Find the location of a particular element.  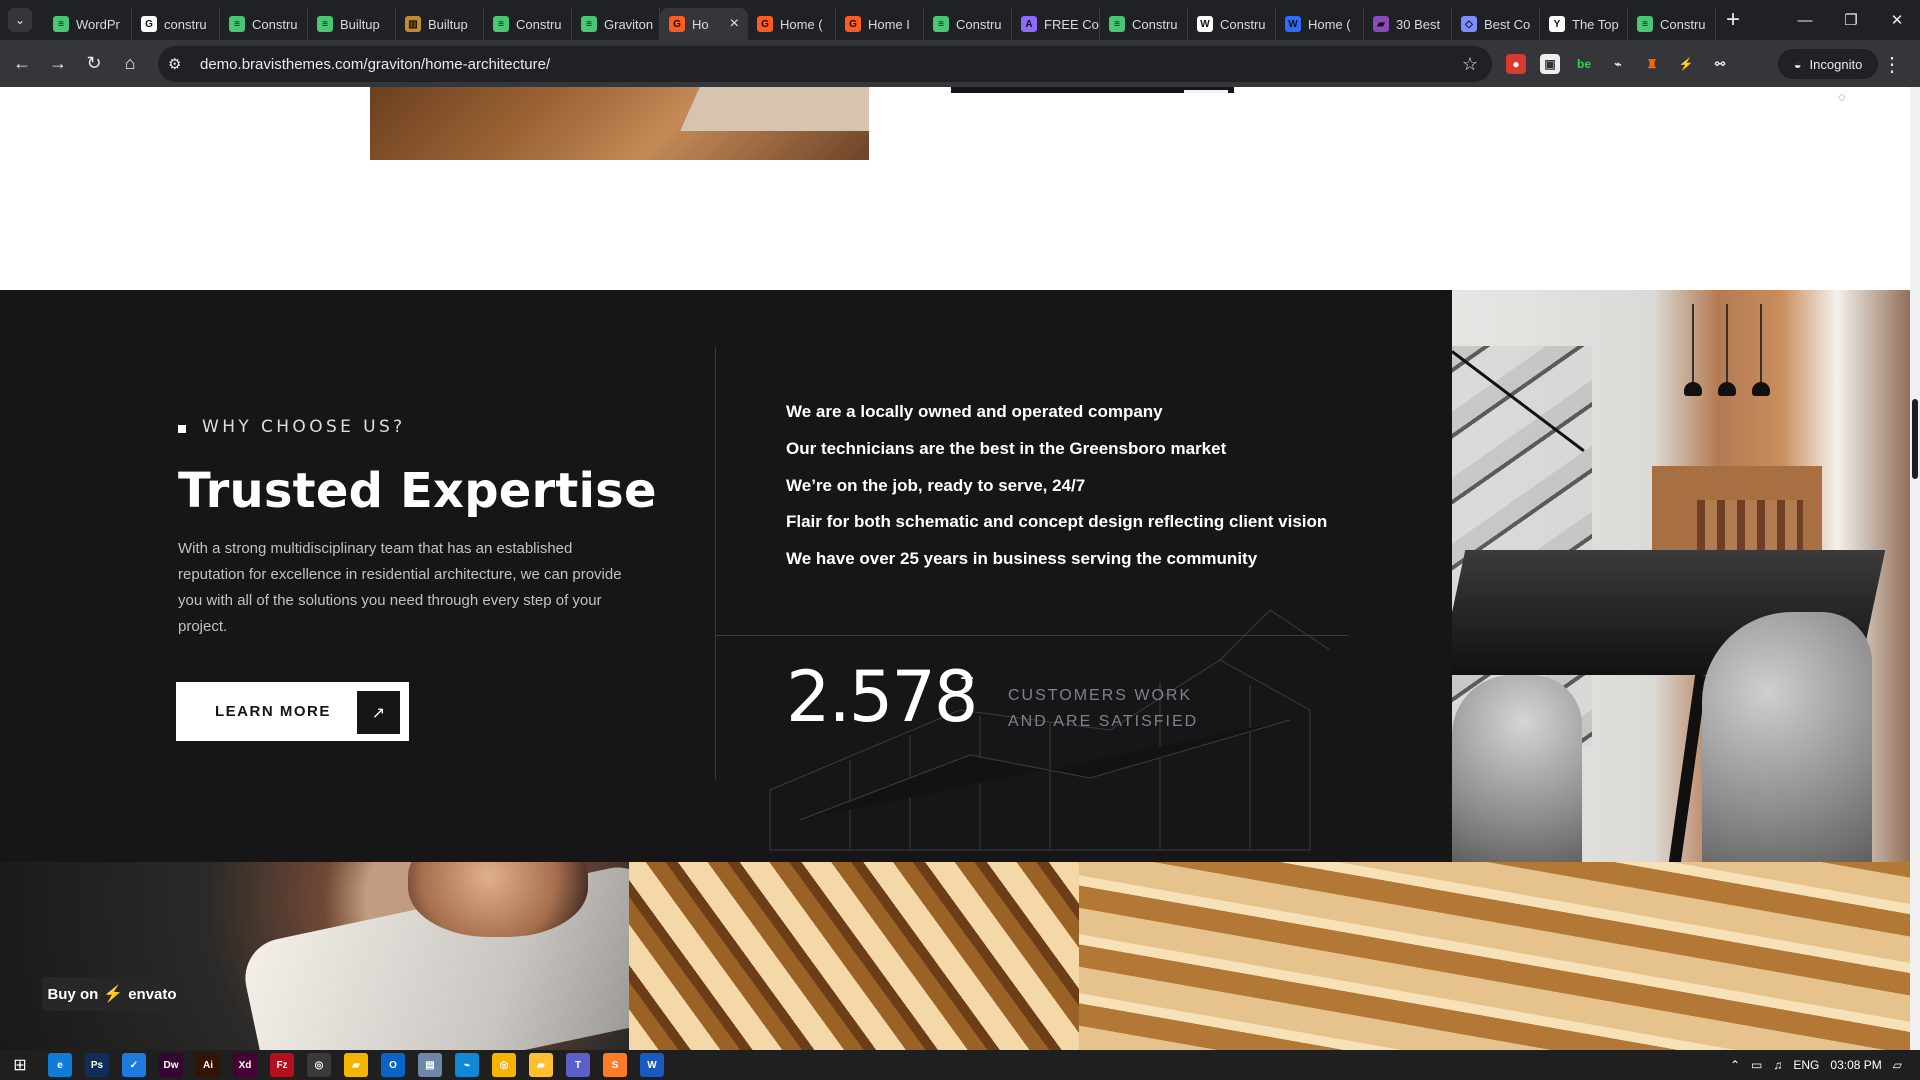

tray-arrow-icon: ⌃ is located at coordinates (1735, 1065).